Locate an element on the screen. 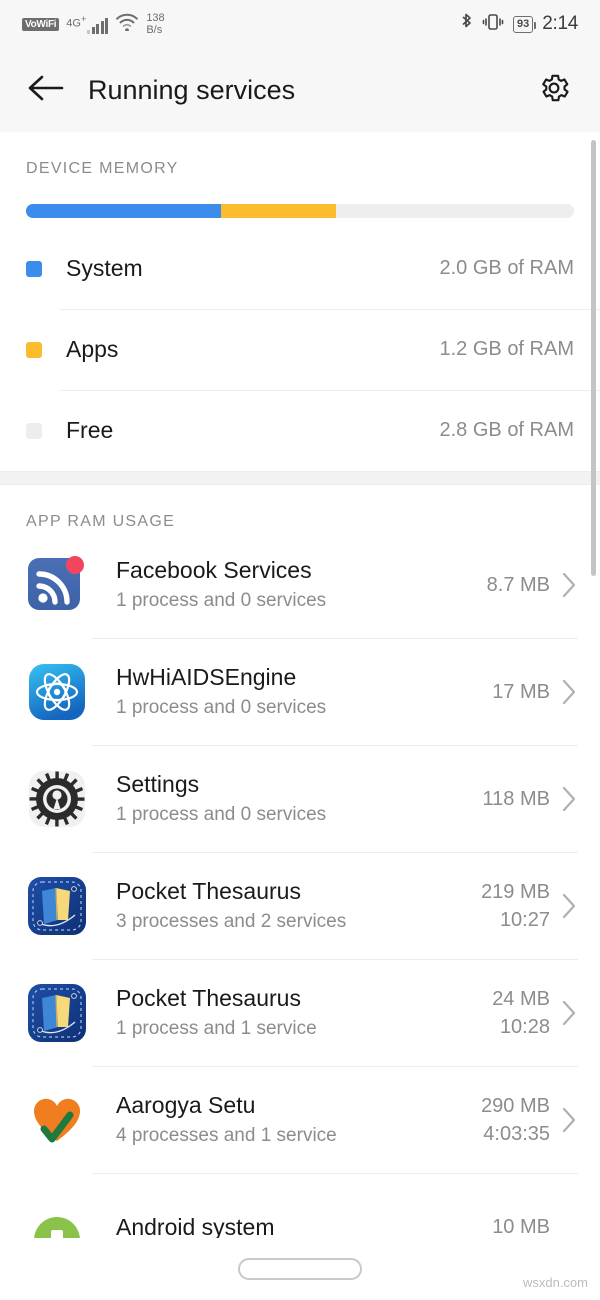  back-button is located at coordinates (46, 90).